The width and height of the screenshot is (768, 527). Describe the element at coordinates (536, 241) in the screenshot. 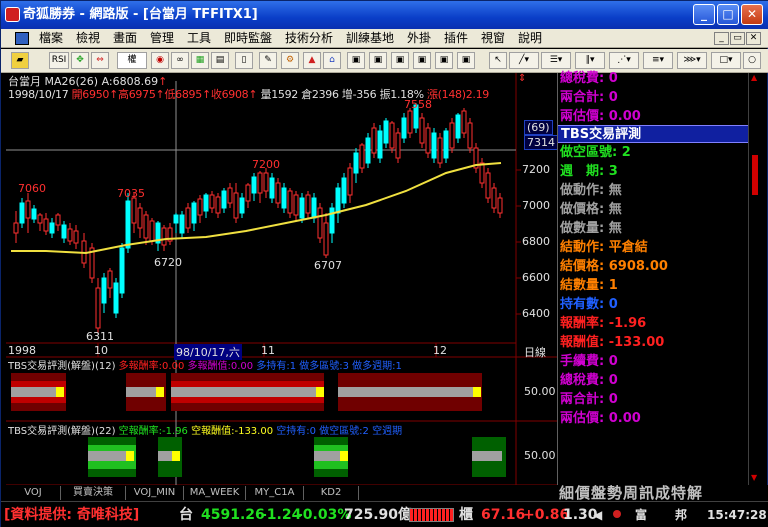

I see `axis-label-6800: 6800` at that location.